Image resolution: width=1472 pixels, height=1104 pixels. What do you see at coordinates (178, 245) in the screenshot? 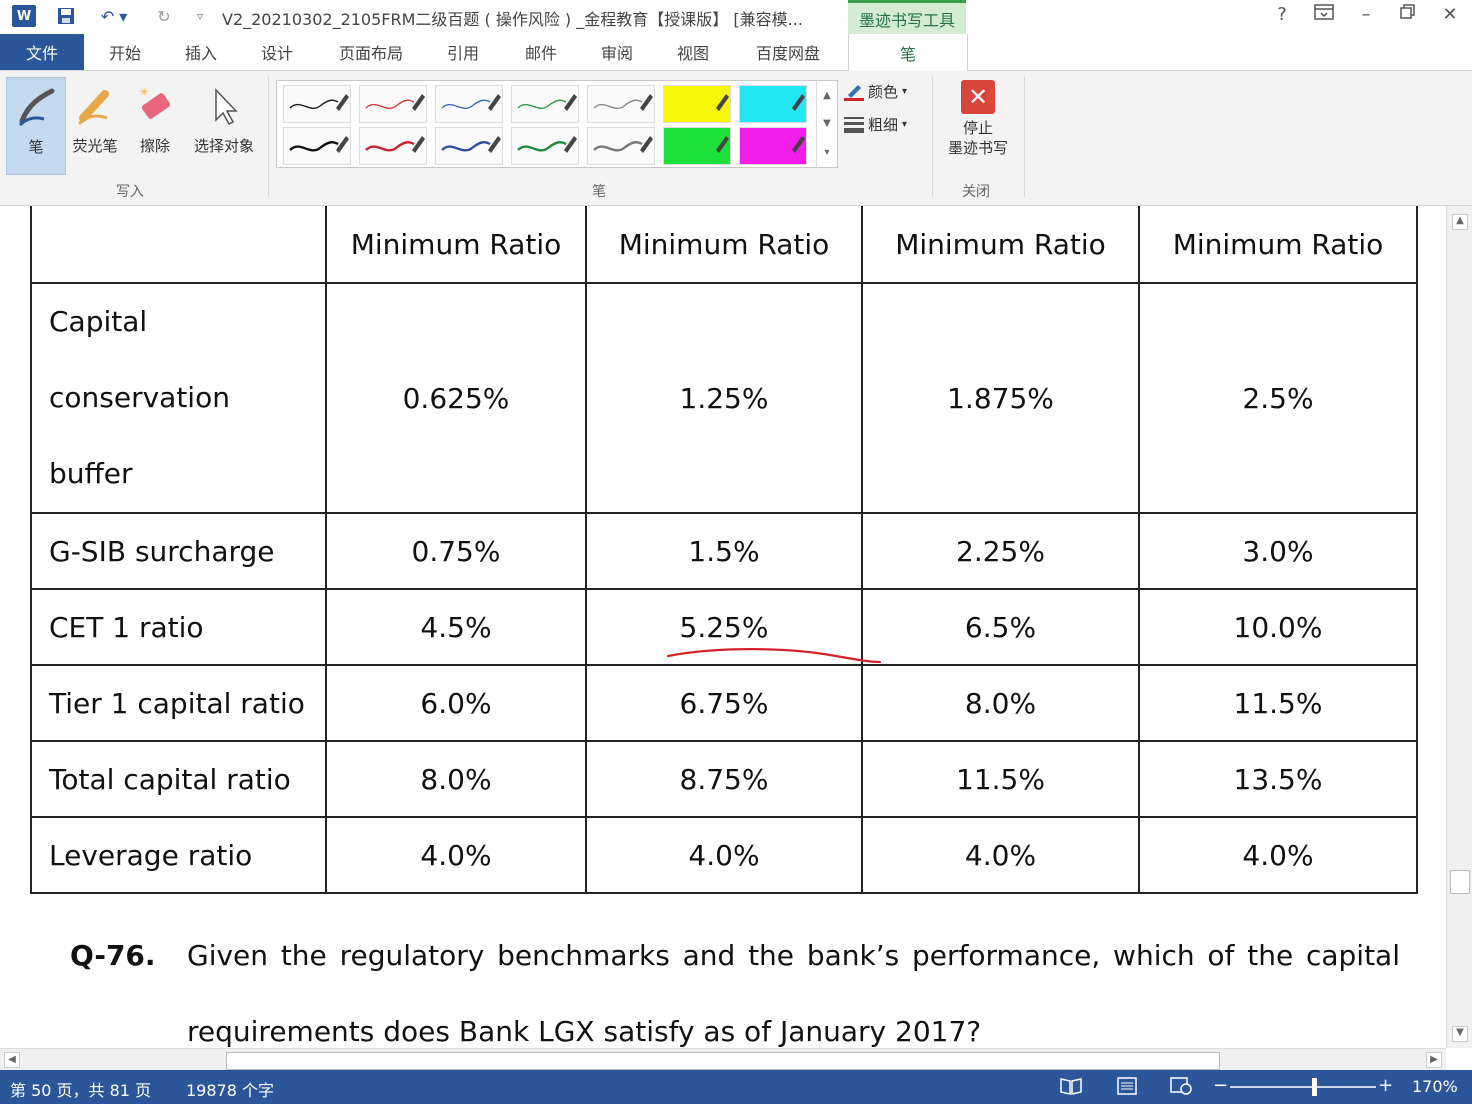
I see `header-cell` at bounding box center [178, 245].